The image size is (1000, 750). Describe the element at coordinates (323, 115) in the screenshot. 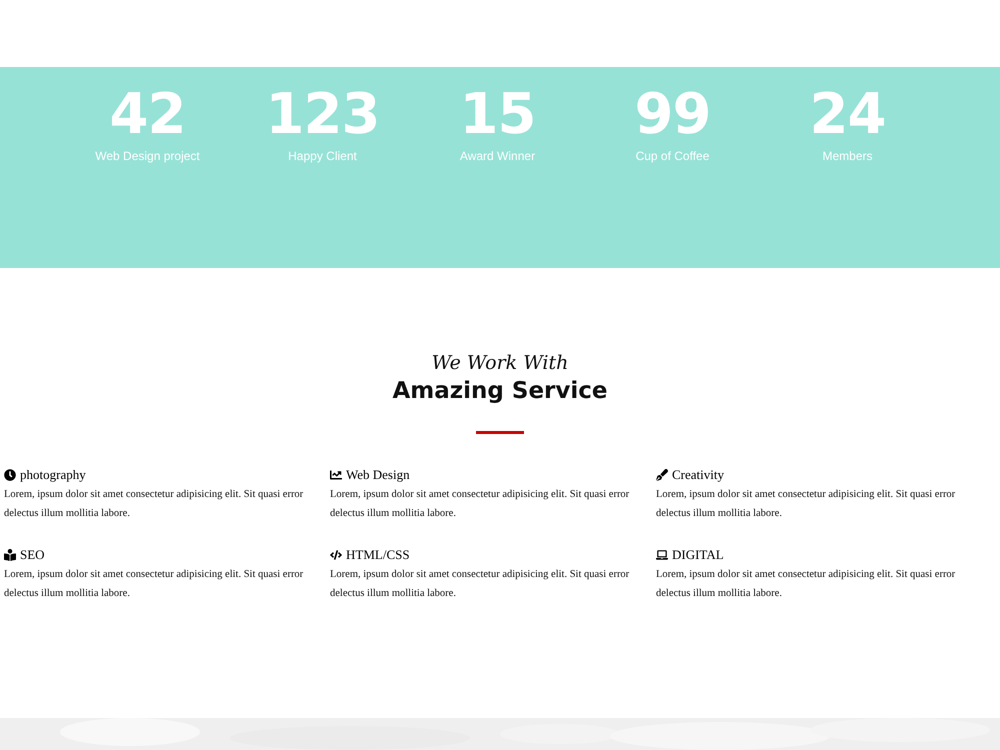

I see `stat-number: 123` at that location.